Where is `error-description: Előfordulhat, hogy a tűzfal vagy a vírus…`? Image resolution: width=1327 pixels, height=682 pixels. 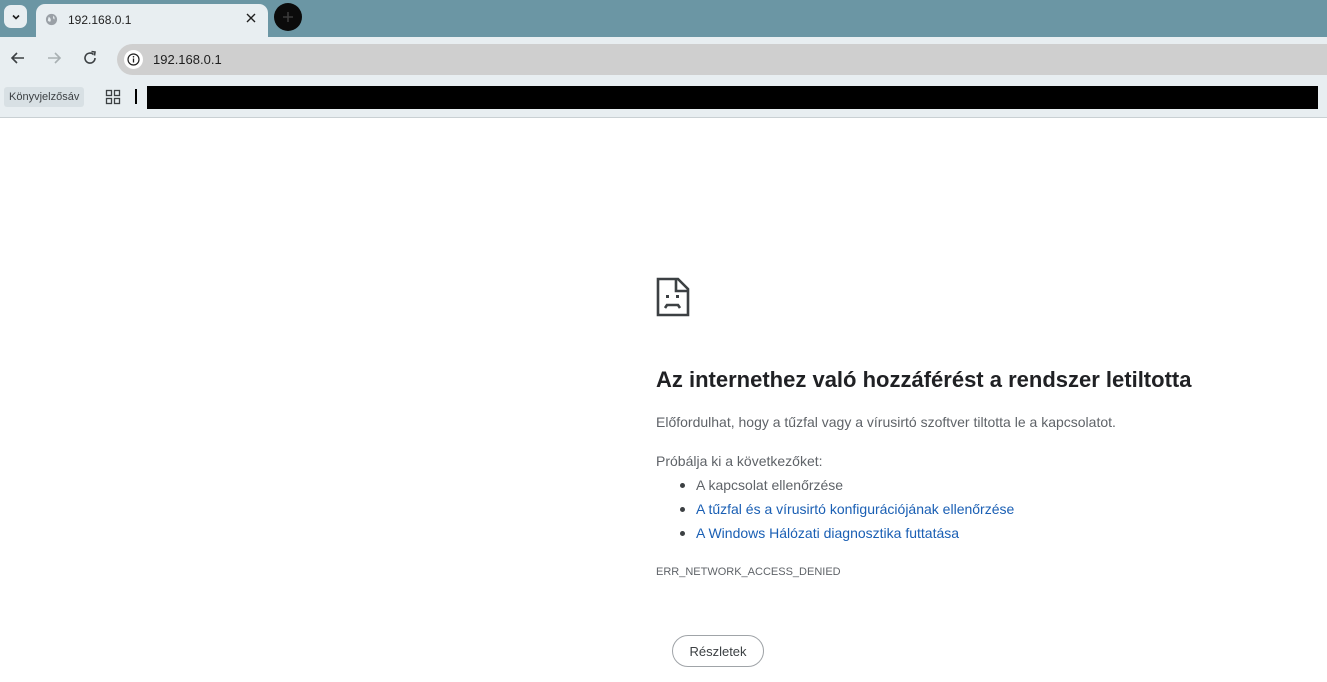 error-description: Előfordulhat, hogy a tűzfal vagy a vírus… is located at coordinates (886, 422).